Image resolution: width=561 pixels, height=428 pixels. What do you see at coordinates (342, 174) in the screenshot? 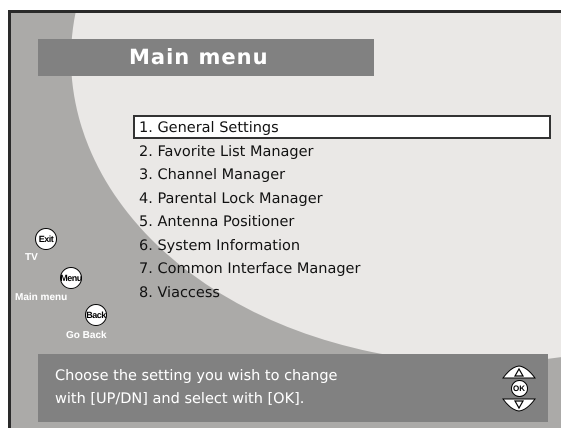
I see `menu-item: 3. Channel Manager` at bounding box center [342, 174].